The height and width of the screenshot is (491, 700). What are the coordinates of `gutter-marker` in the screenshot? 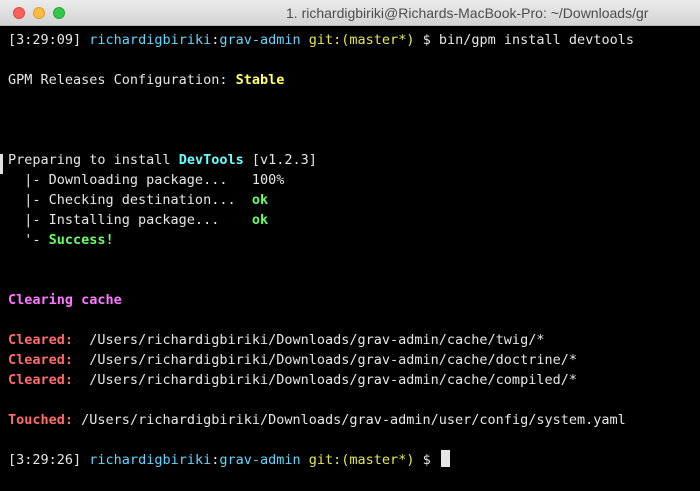 It's located at (1, 164).